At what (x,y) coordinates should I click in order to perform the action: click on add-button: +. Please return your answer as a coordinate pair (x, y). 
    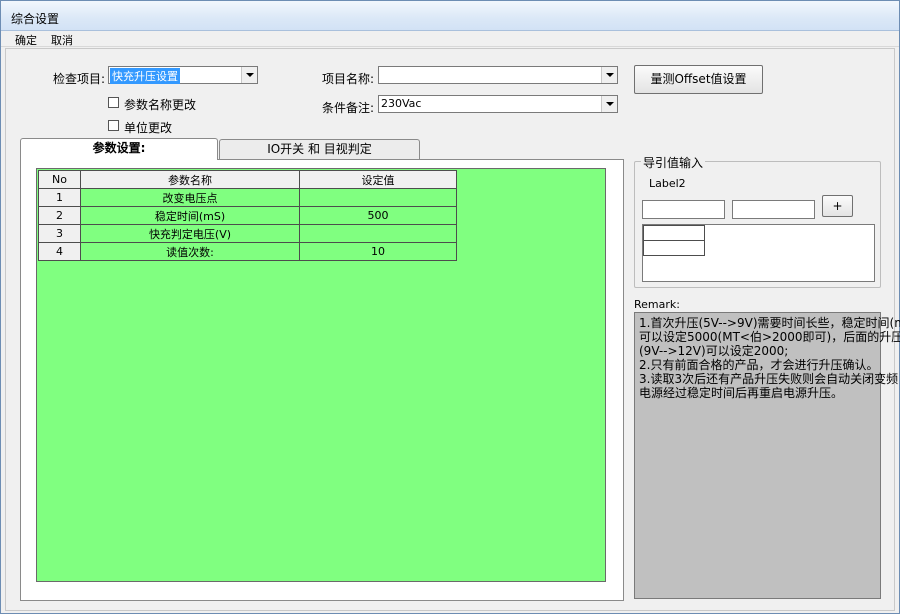
    Looking at the image, I should click on (837, 206).